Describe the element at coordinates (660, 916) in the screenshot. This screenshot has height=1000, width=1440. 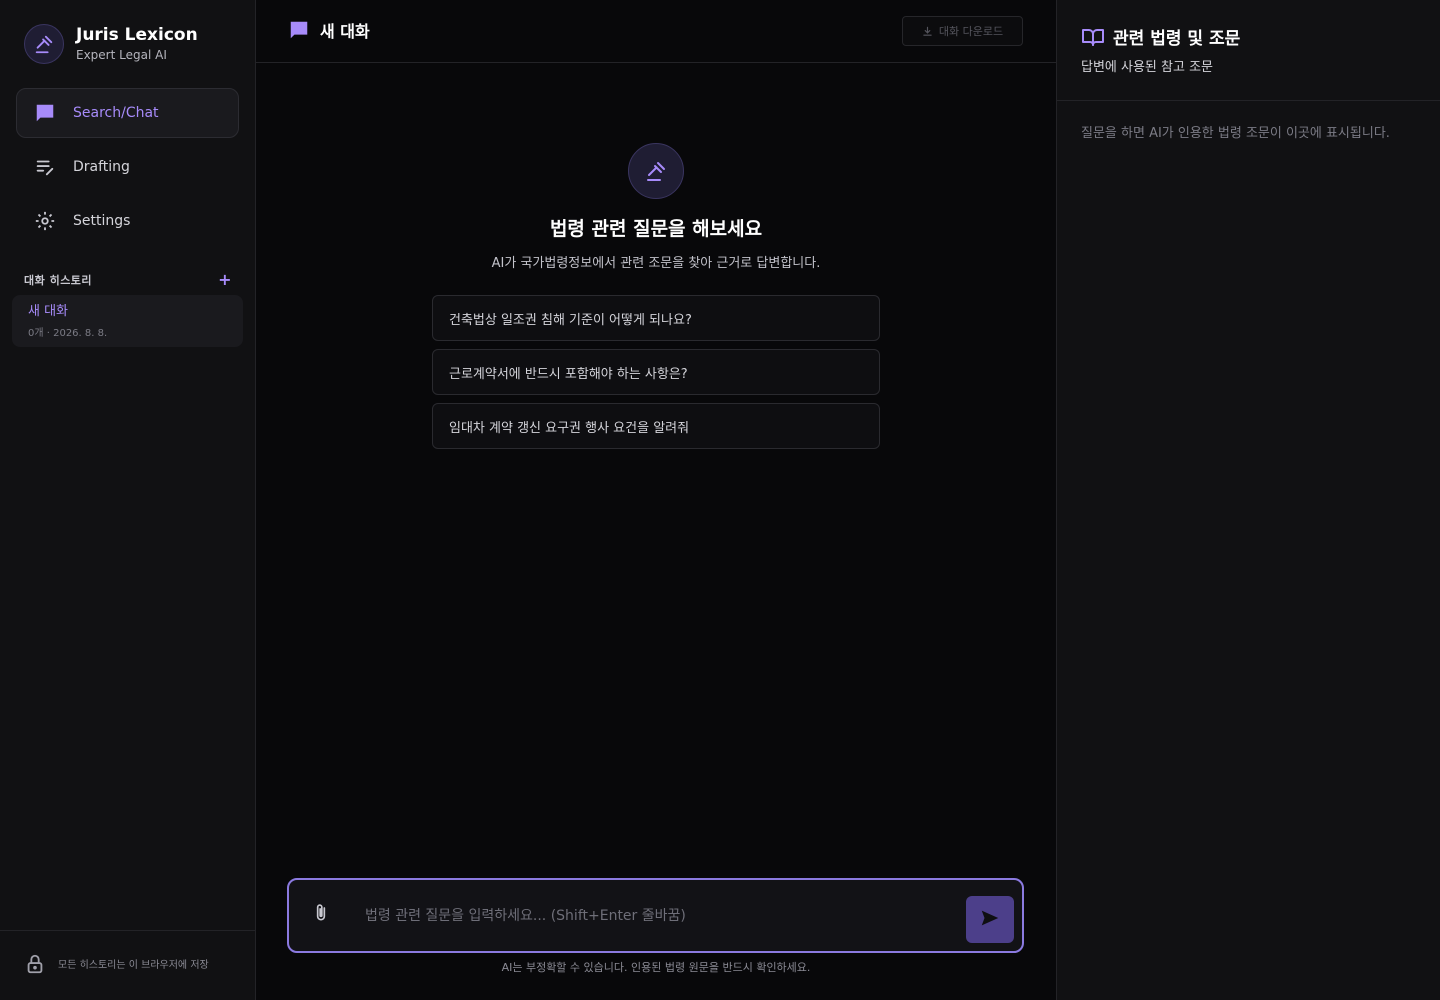
I see `message-input` at that location.